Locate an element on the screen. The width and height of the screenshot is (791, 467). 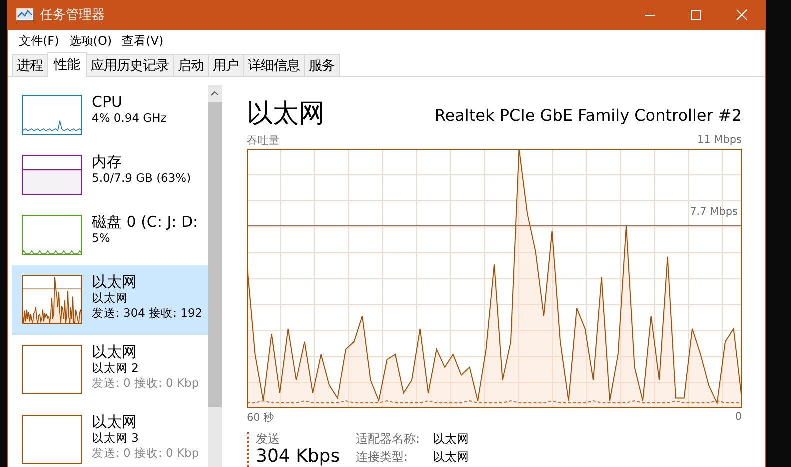
item-title: 内存 is located at coordinates (107, 162).